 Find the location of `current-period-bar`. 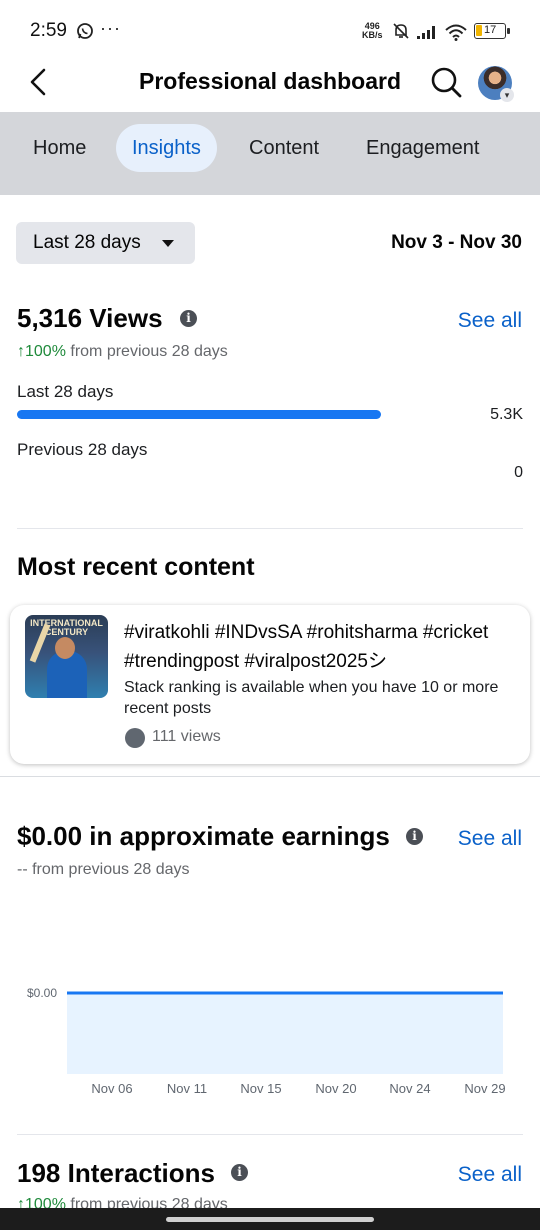

current-period-bar is located at coordinates (199, 414).